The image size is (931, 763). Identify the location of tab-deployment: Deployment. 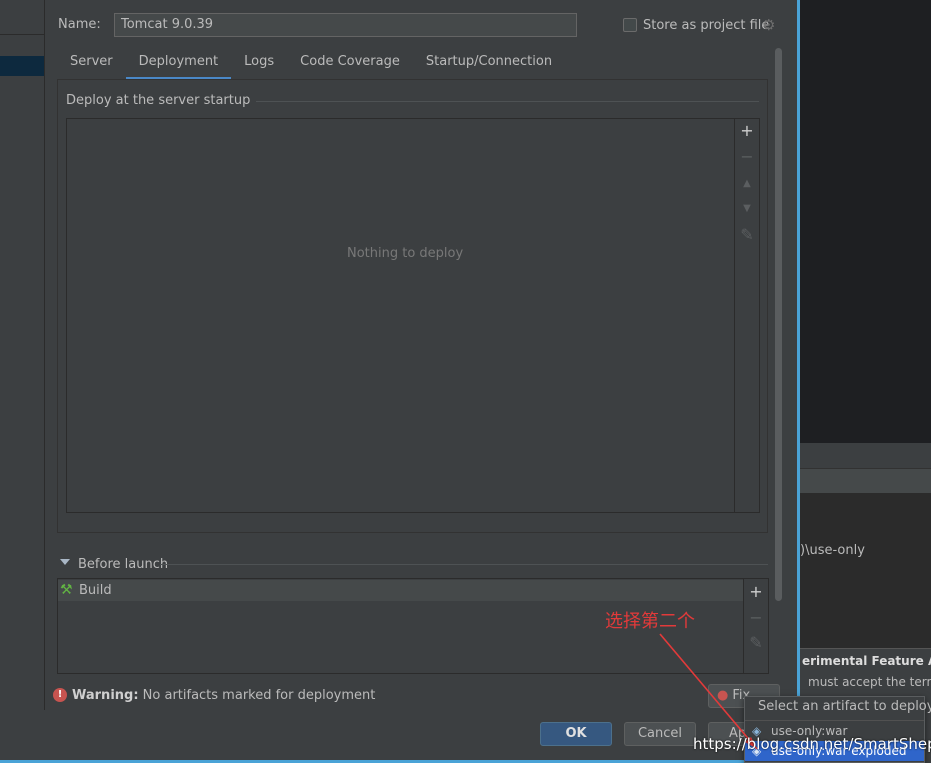
(178, 64).